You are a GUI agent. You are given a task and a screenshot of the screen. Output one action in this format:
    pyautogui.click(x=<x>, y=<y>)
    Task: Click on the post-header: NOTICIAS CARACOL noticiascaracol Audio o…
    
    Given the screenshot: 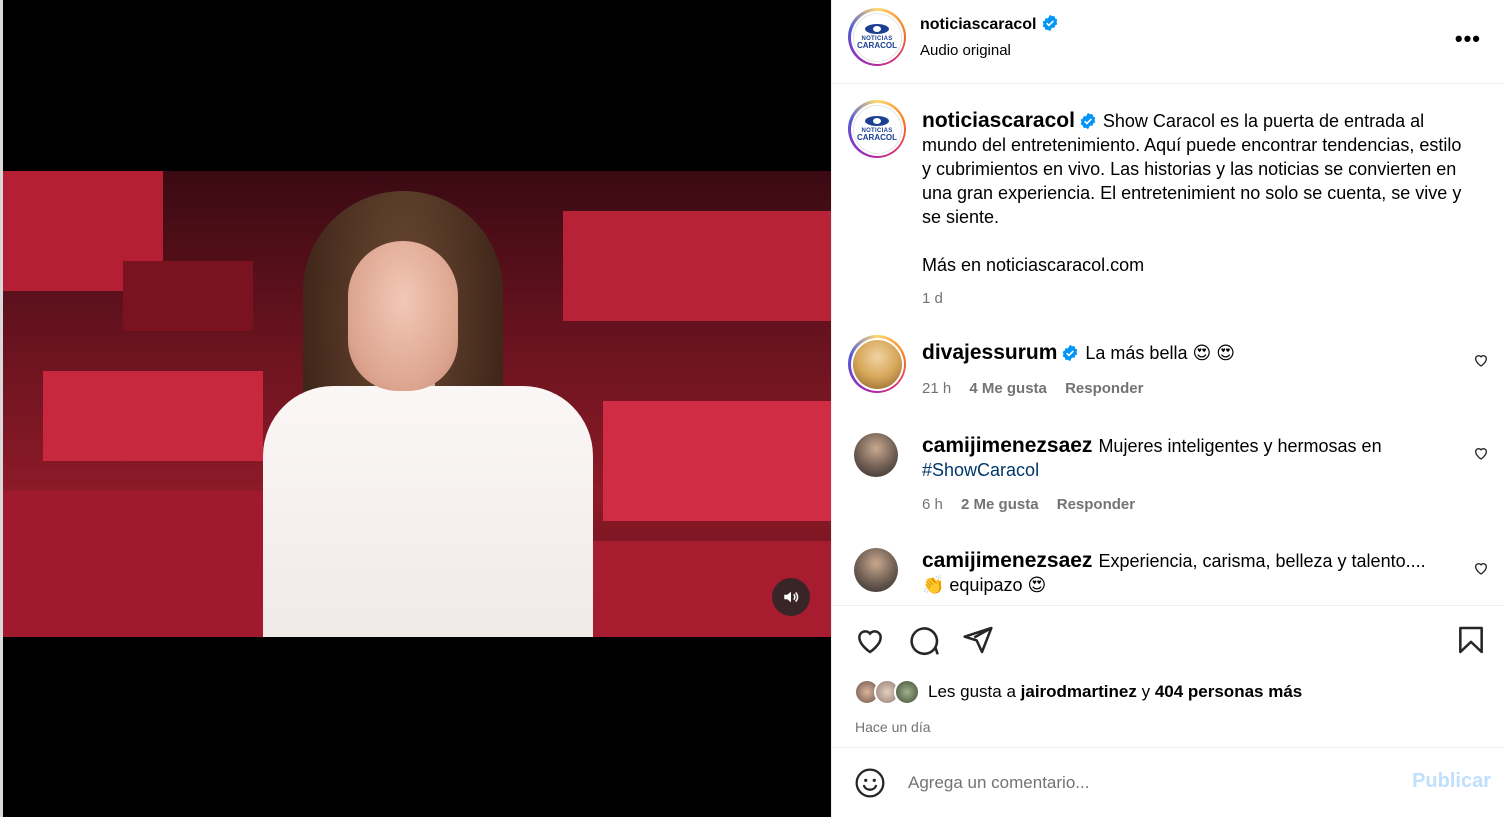 What is the action you would take?
    pyautogui.click(x=1168, y=42)
    